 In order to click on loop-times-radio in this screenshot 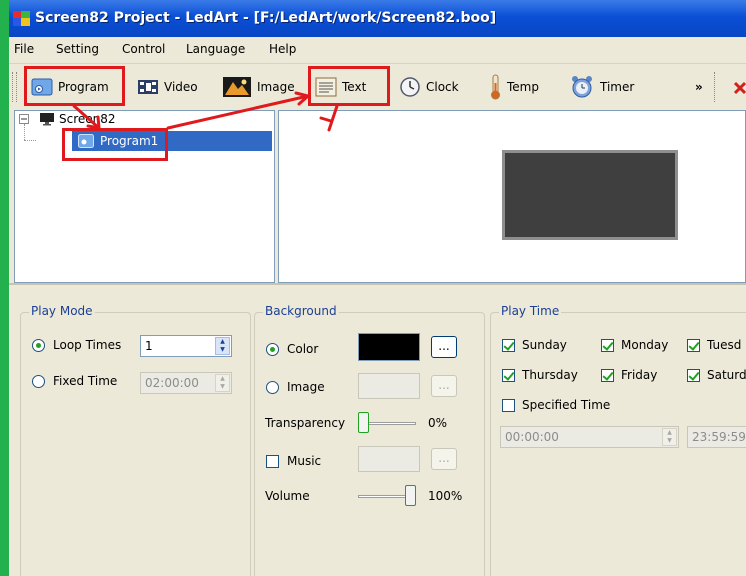, I will do `click(38, 345)`.